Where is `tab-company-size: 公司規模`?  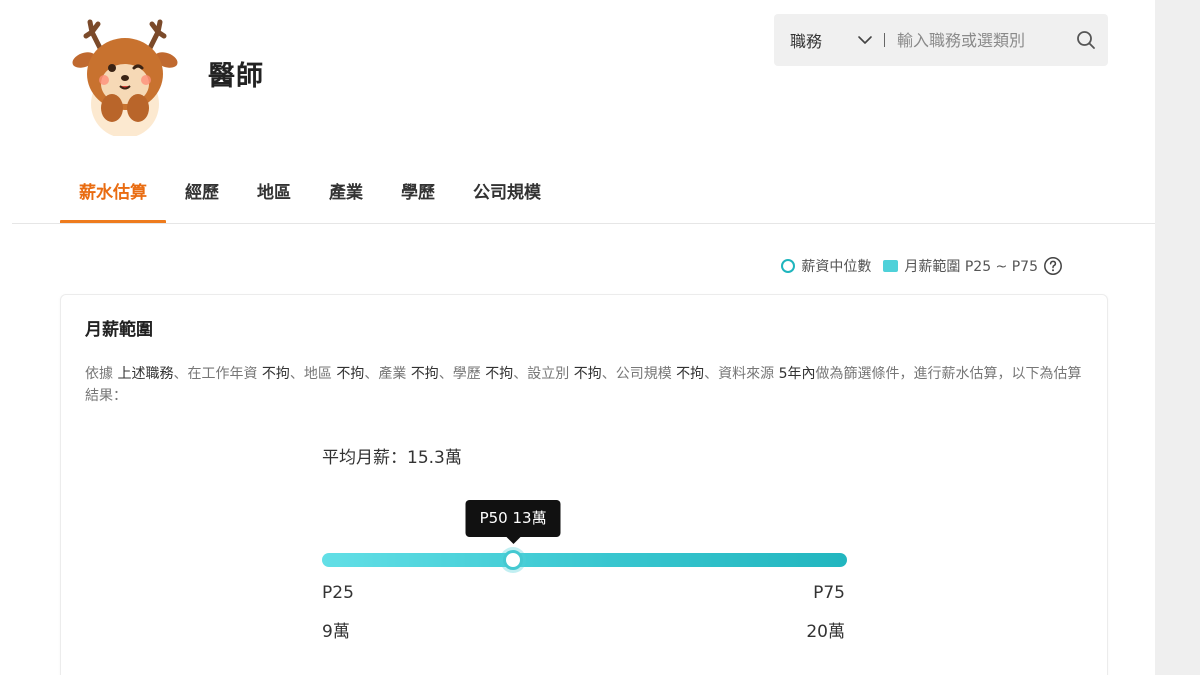
tab-company-size: 公司規模 is located at coordinates (507, 196).